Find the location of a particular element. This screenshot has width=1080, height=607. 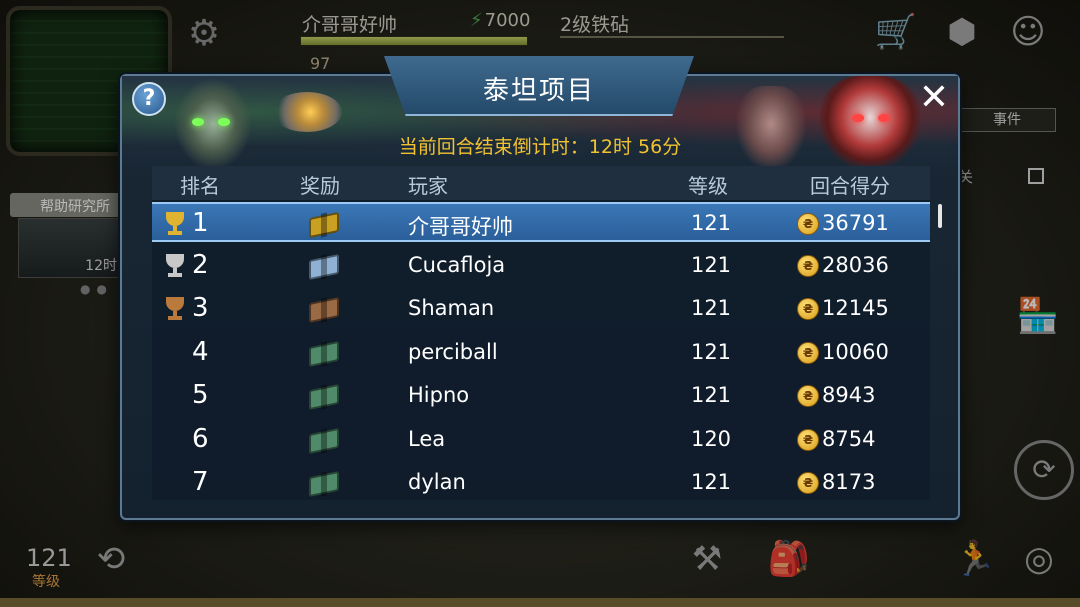

help-button: ? is located at coordinates (149, 99).